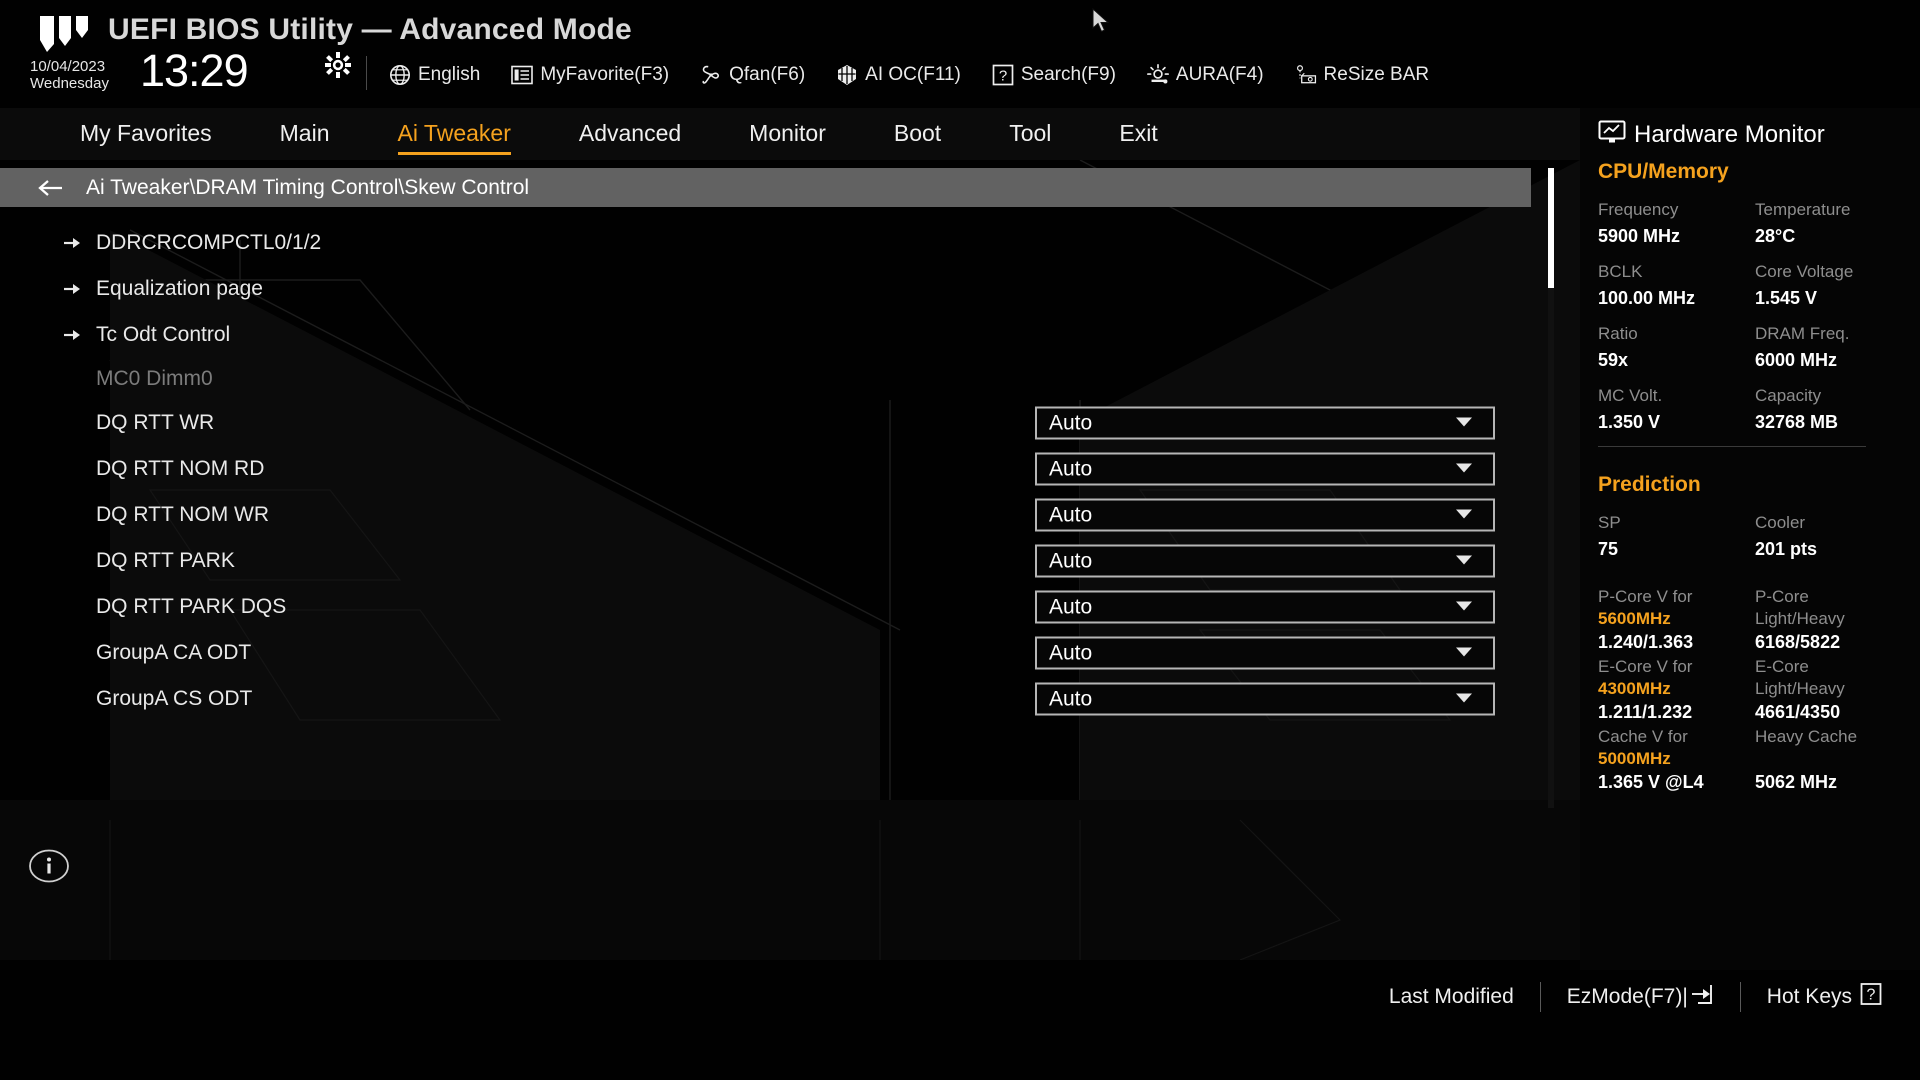 This screenshot has width=1920, height=1080. What do you see at coordinates (1451, 997) in the screenshot?
I see `last-modified-button: Last Modified` at bounding box center [1451, 997].